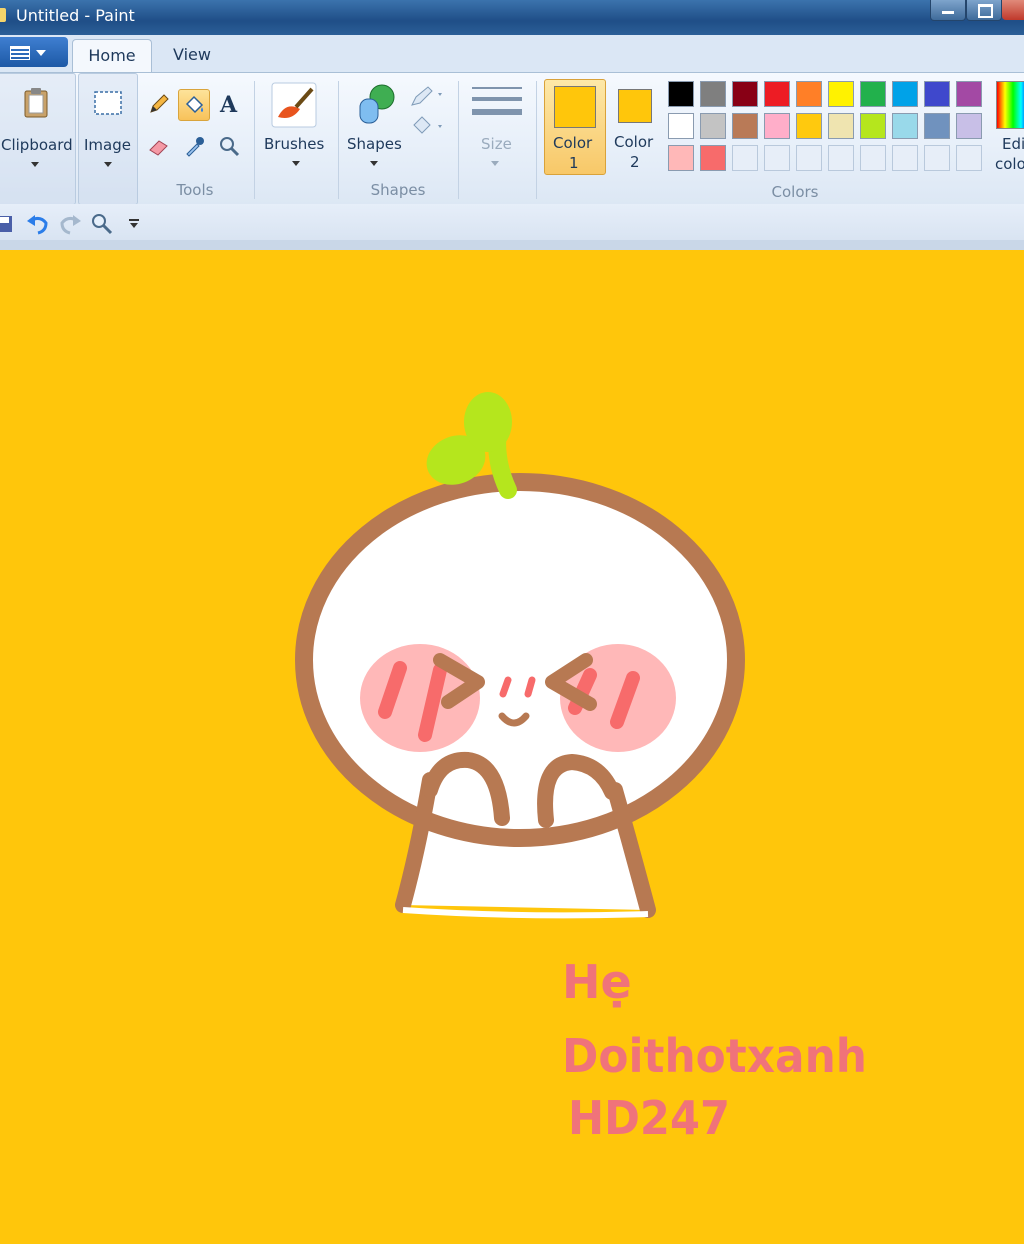 The height and width of the screenshot is (1244, 1024). Describe the element at coordinates (488, 422) in the screenshot. I see `sprout-leaf-right` at that location.